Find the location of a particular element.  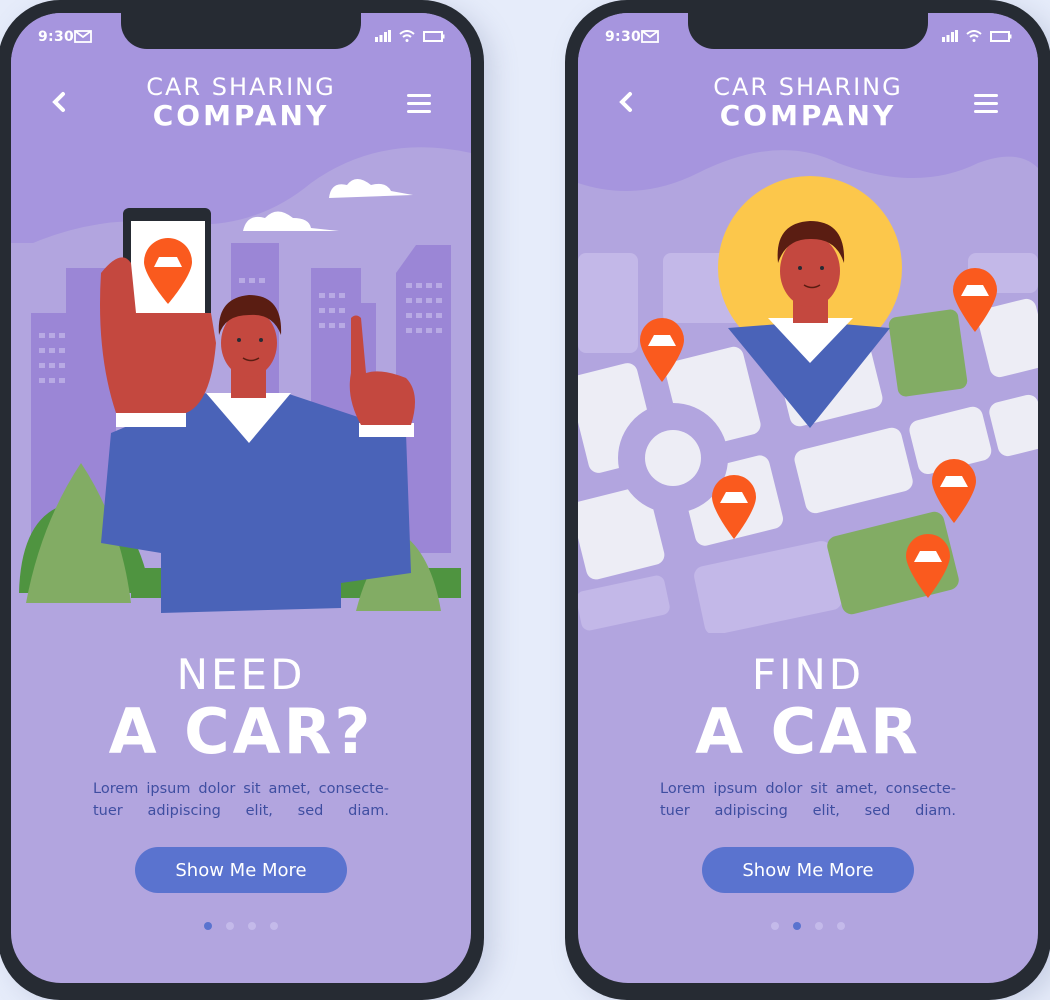

cuff-left is located at coordinates (151, 419).